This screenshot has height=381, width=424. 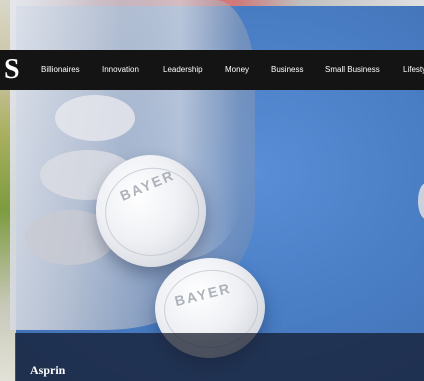 What do you see at coordinates (13, 70) in the screenshot?
I see `site-logo: S` at bounding box center [13, 70].